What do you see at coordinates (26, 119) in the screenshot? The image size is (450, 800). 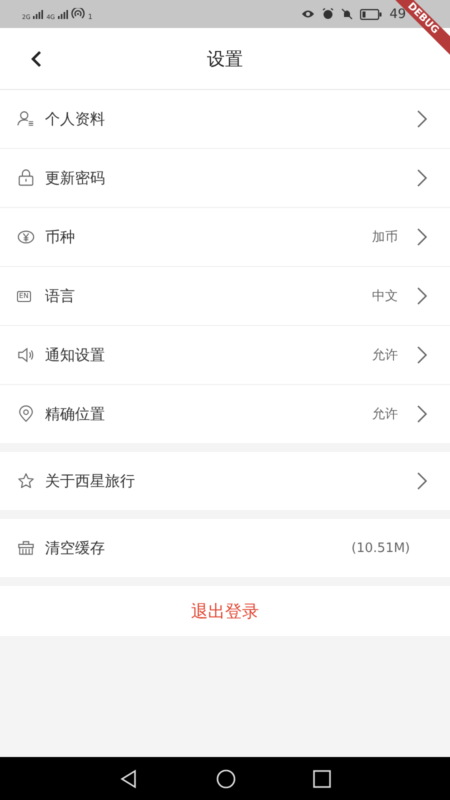 I see `person-icon` at bounding box center [26, 119].